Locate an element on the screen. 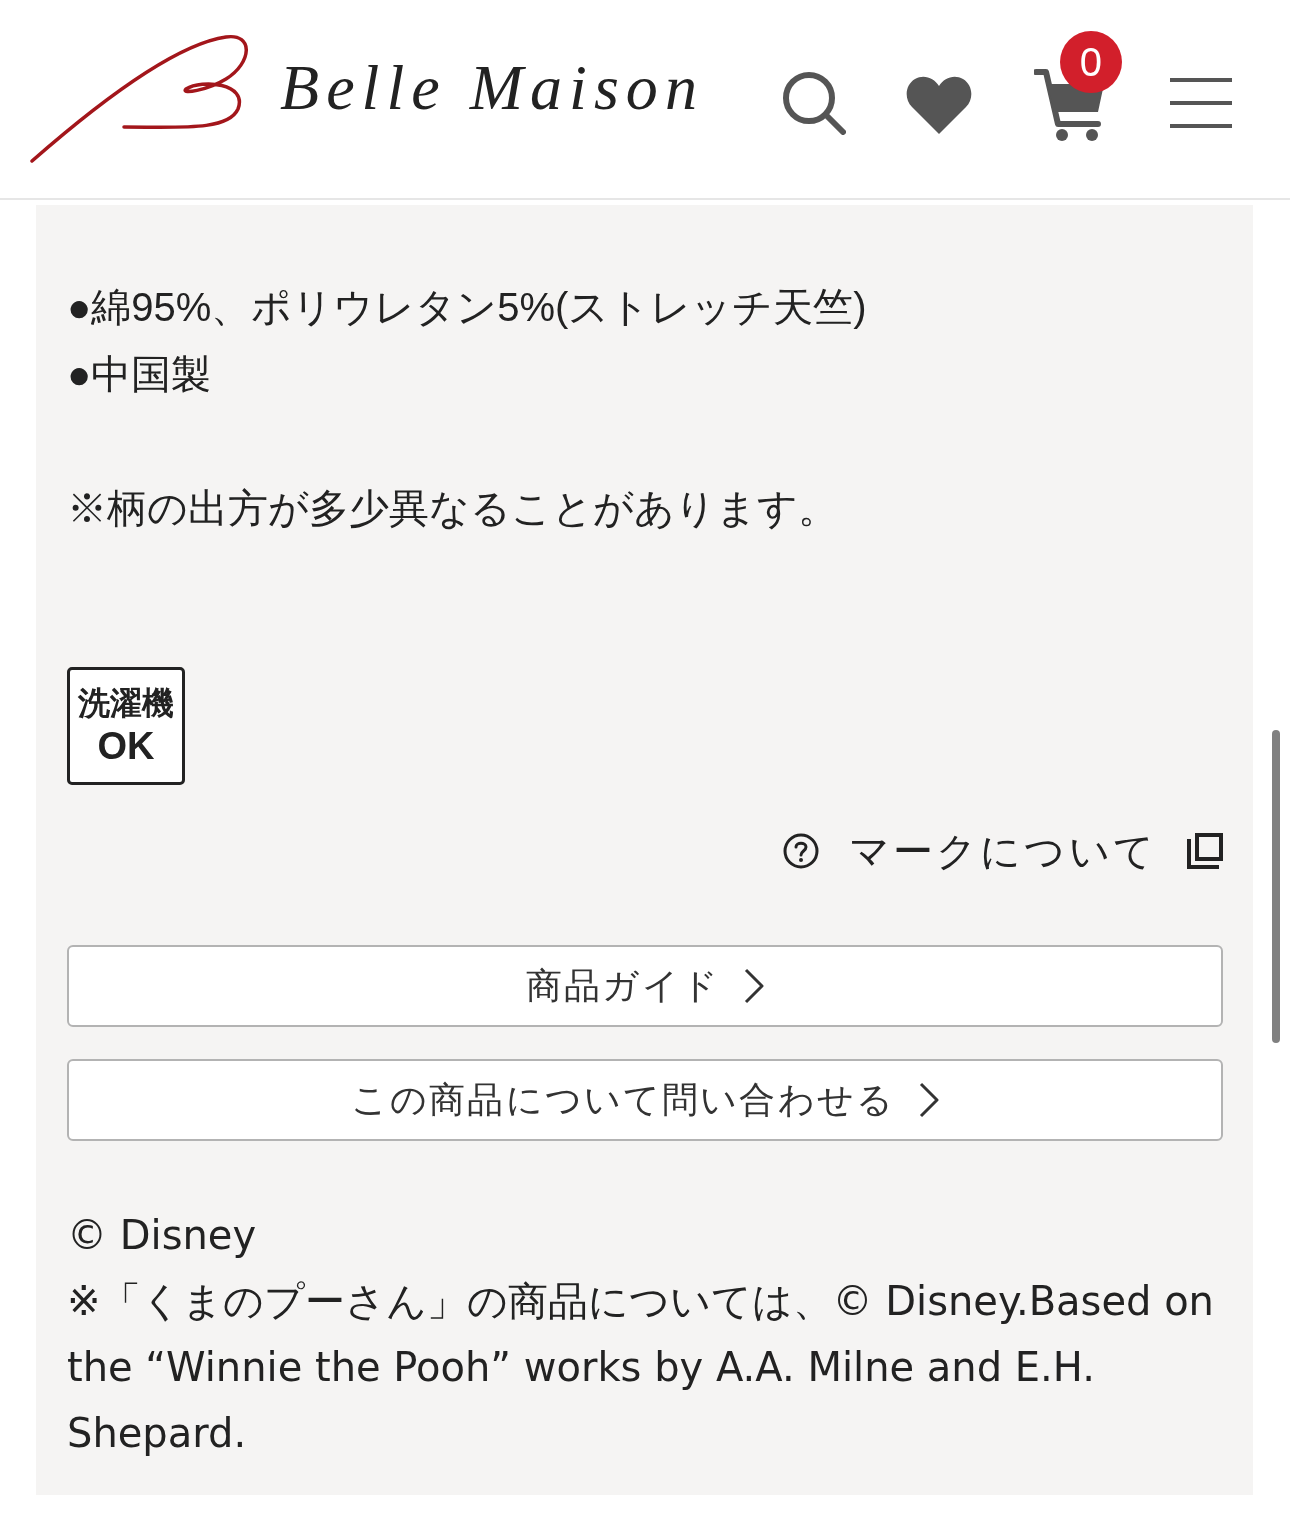 The height and width of the screenshot is (1534, 1290). help-icon is located at coordinates (800, 851).